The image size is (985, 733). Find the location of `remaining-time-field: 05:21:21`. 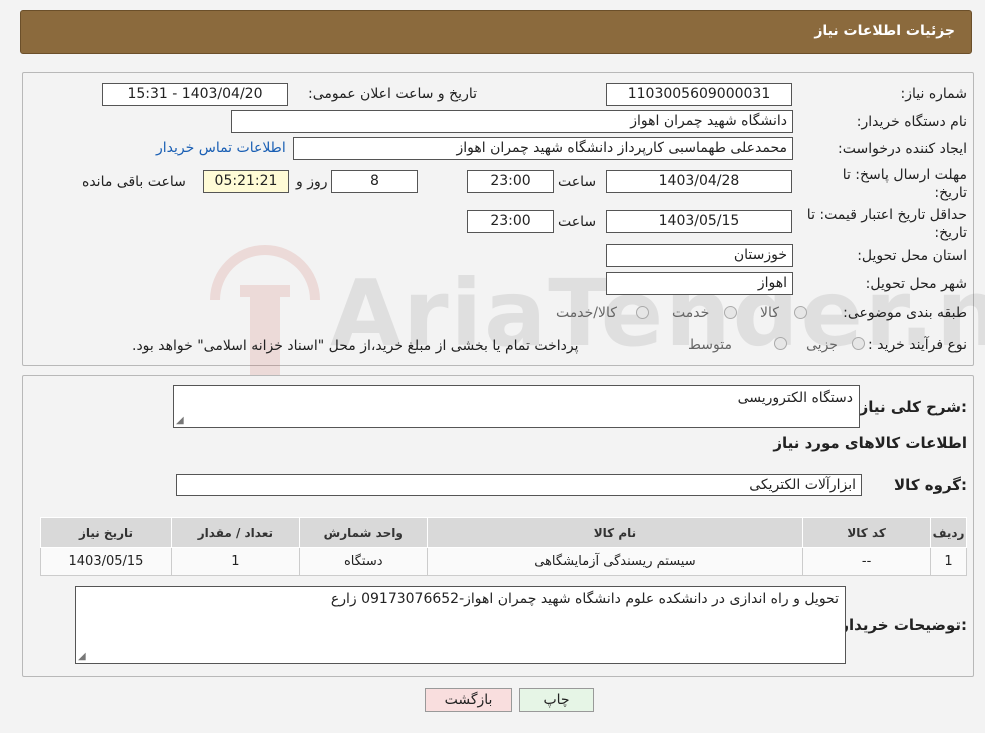

remaining-time-field: 05:21:21 is located at coordinates (246, 181).